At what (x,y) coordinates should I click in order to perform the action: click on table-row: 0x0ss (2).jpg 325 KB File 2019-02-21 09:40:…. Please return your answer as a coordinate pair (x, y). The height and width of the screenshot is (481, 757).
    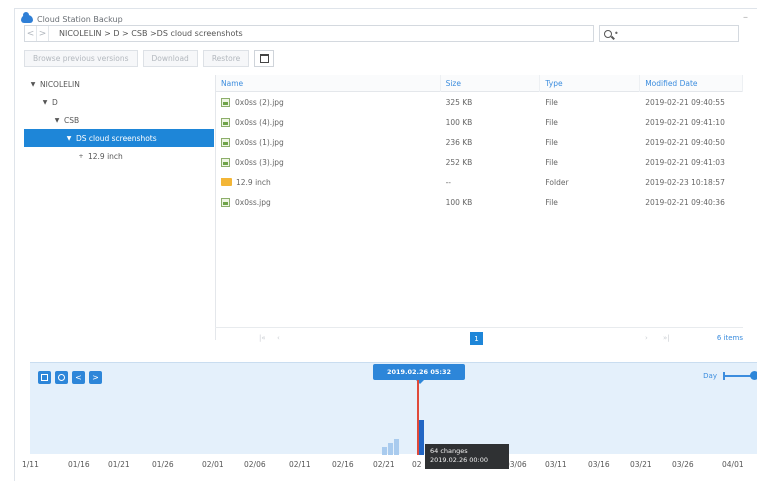
    Looking at the image, I should click on (479, 102).